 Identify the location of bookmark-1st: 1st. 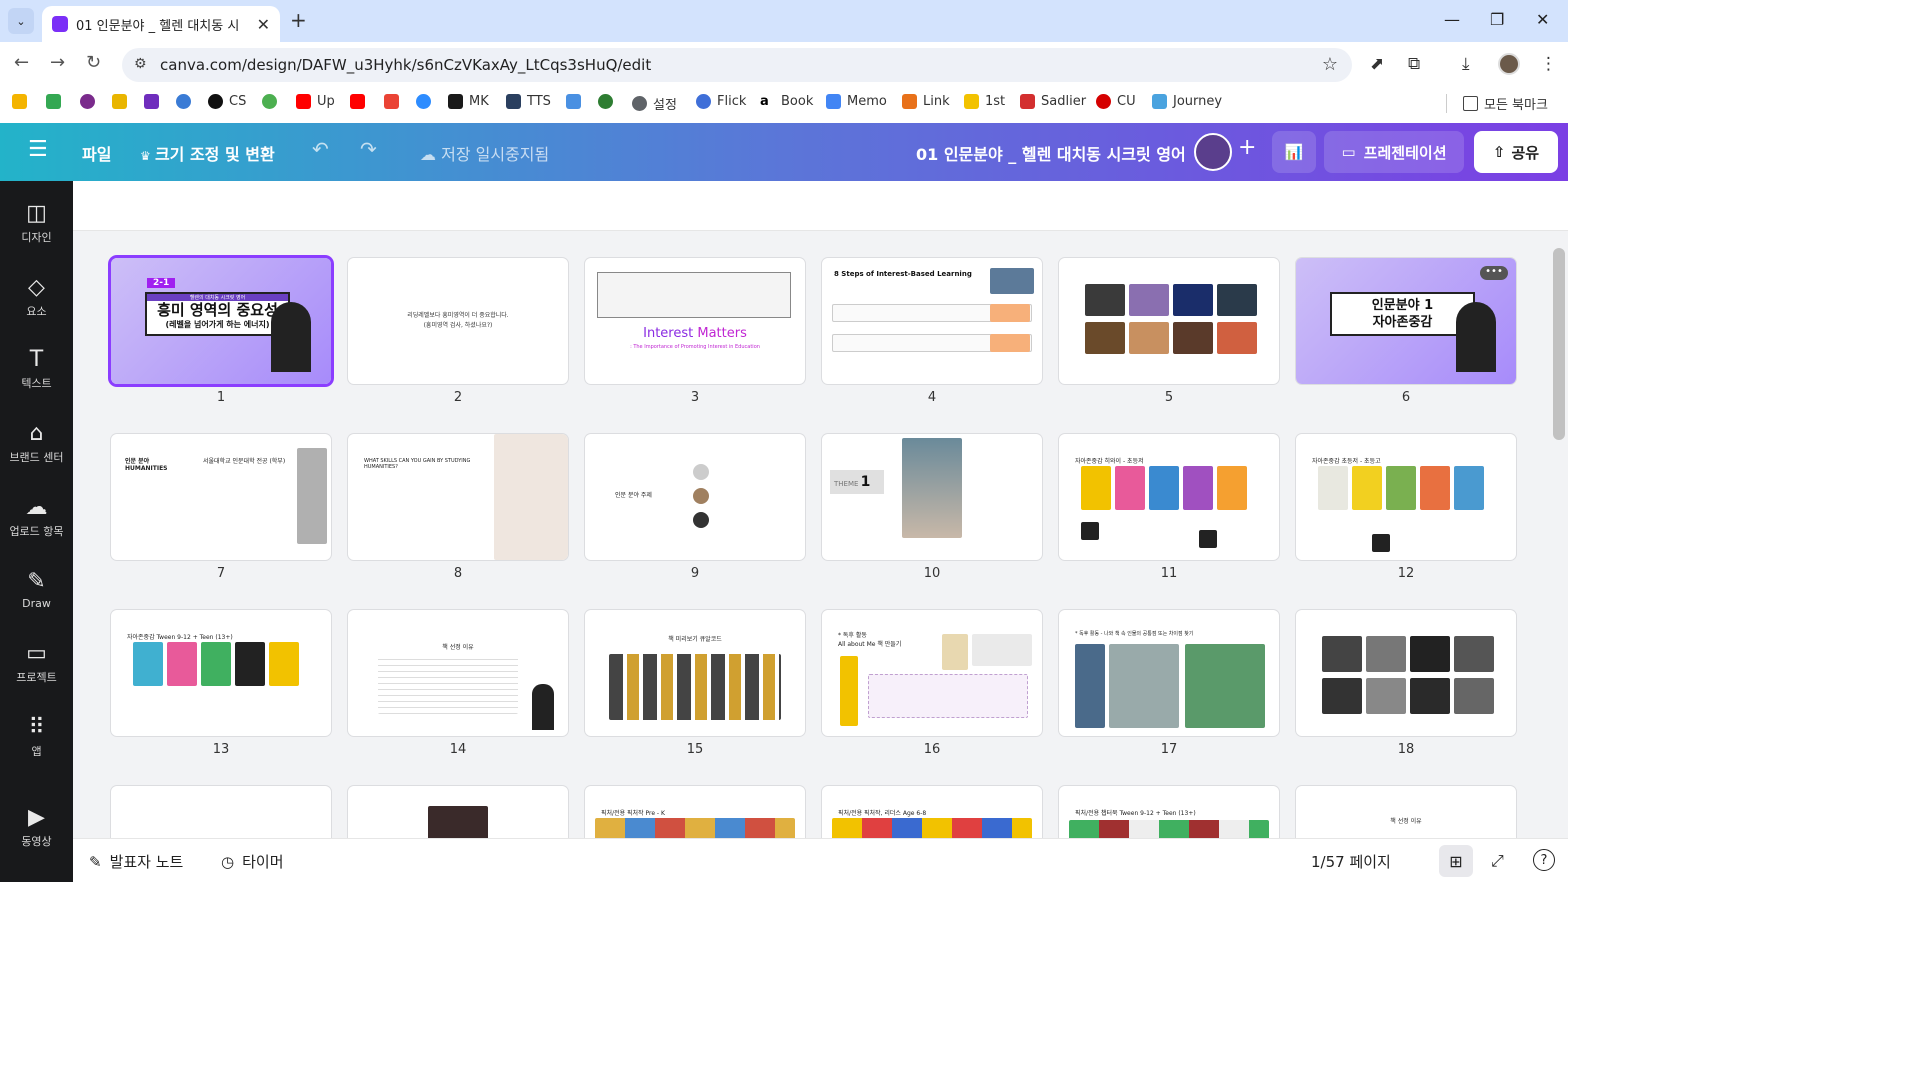
(984, 101).